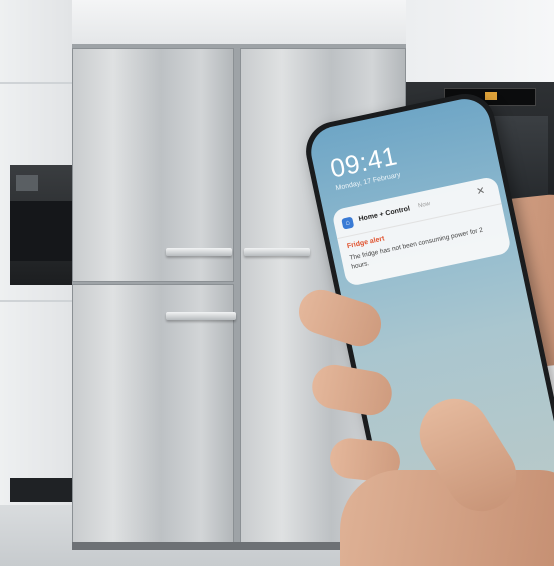 The width and height of the screenshot is (554, 566). What do you see at coordinates (424, 205) in the screenshot?
I see `notification-timestamp: Now` at bounding box center [424, 205].